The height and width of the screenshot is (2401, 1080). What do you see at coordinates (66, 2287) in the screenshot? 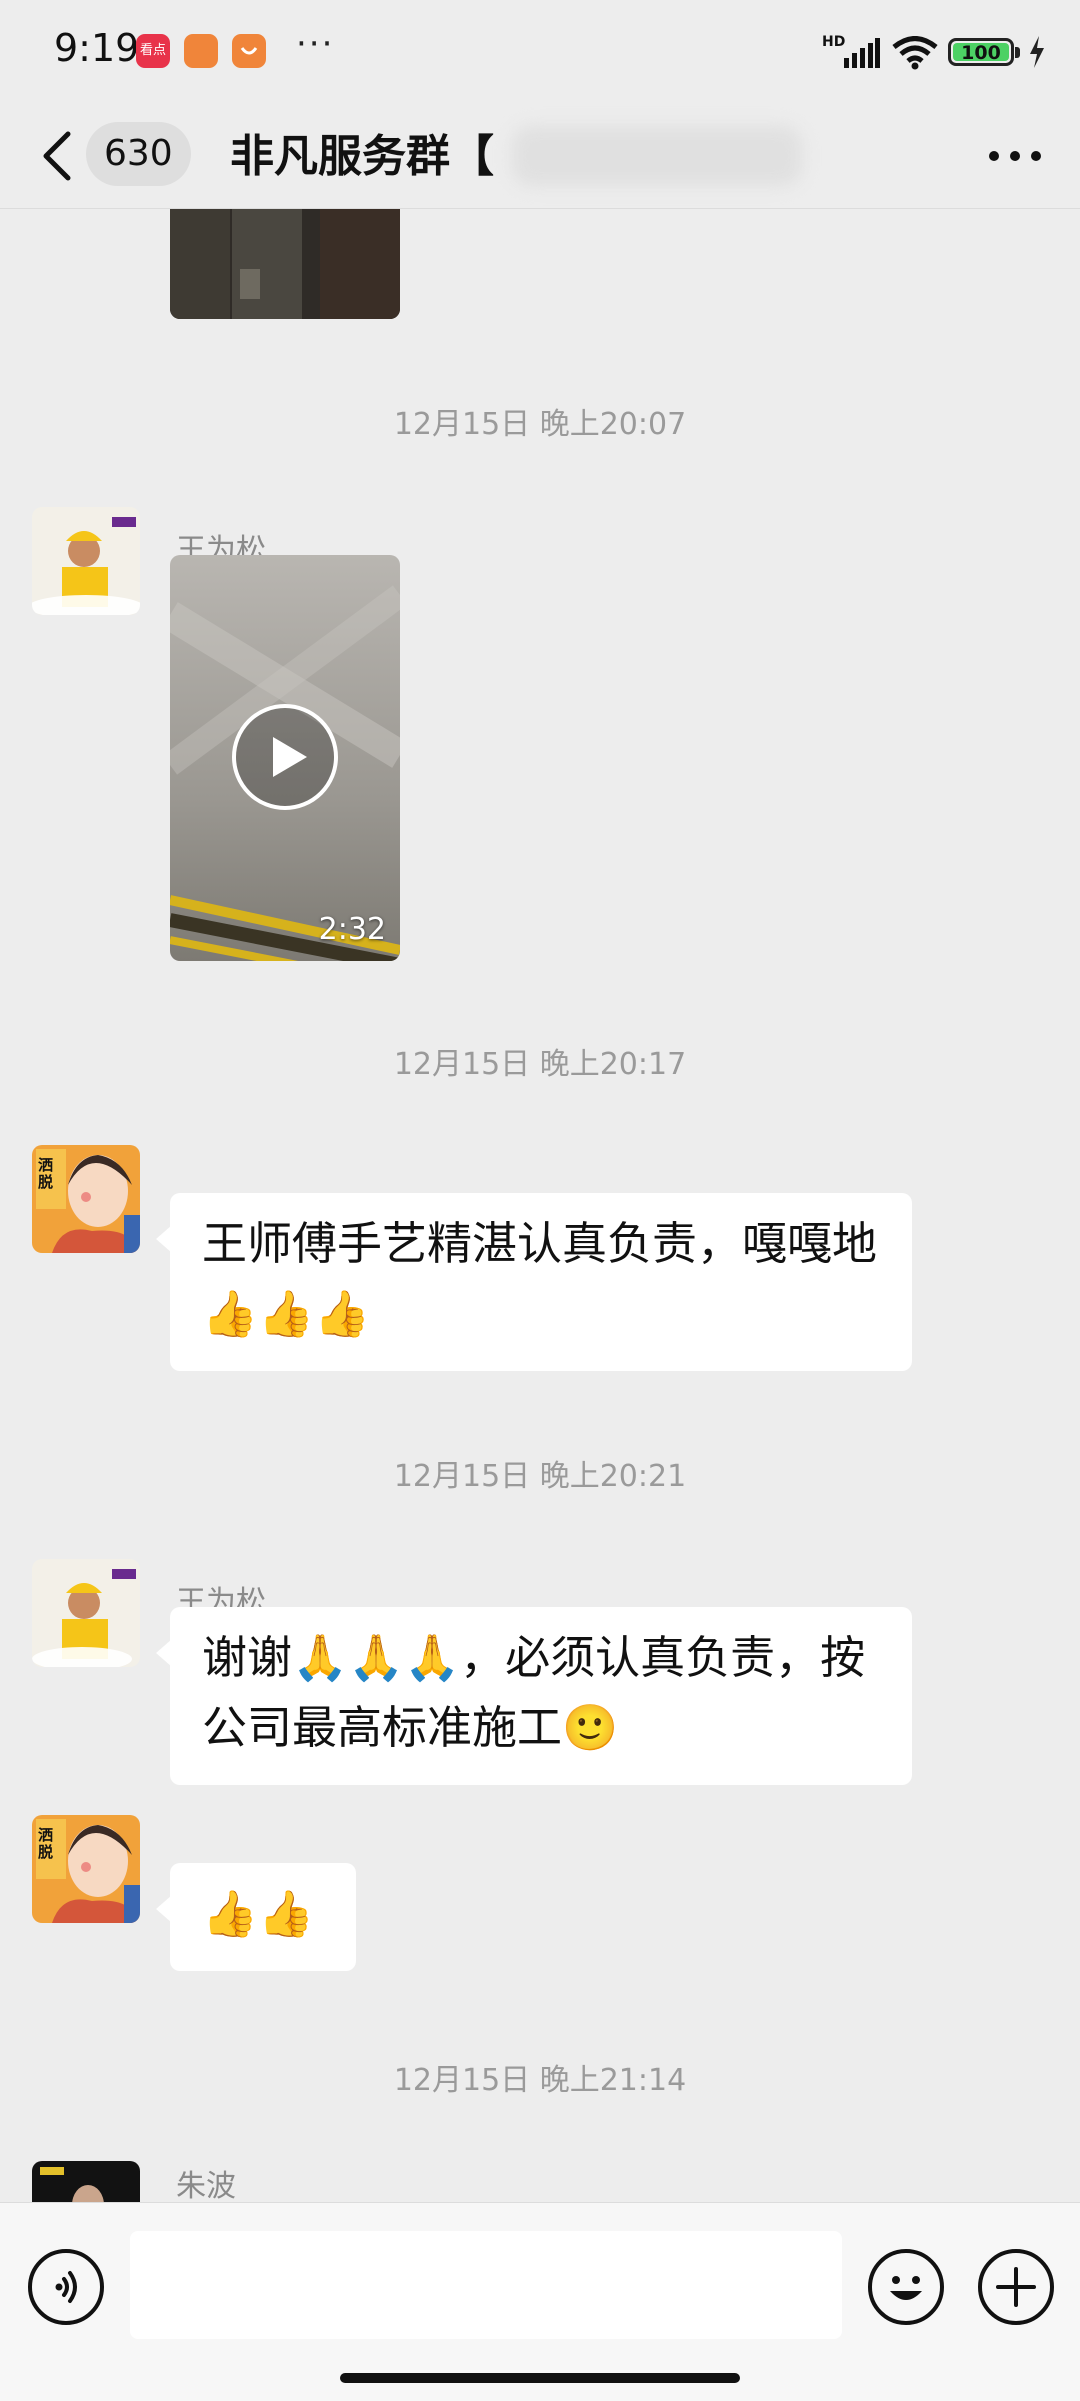
I see `voice-icon` at bounding box center [66, 2287].